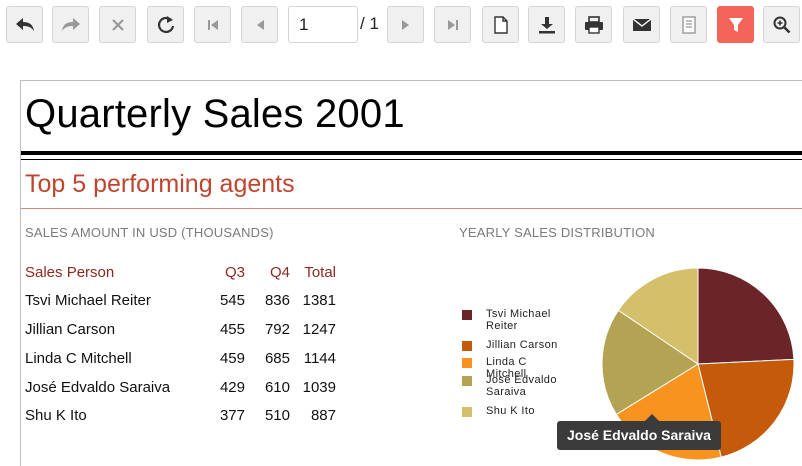  I want to click on title-divider-thin, so click(411, 159).